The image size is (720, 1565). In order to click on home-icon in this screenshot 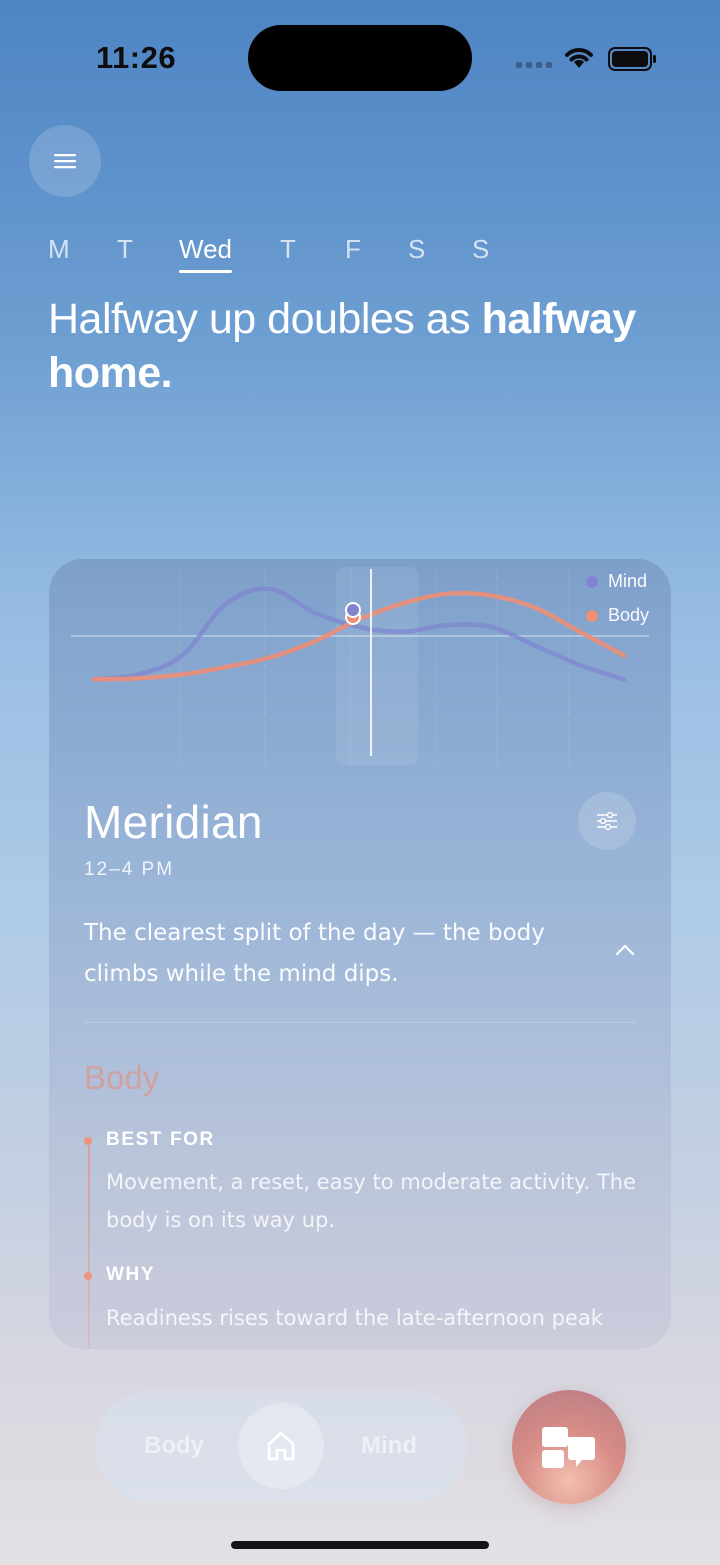, I will do `click(281, 1446)`.